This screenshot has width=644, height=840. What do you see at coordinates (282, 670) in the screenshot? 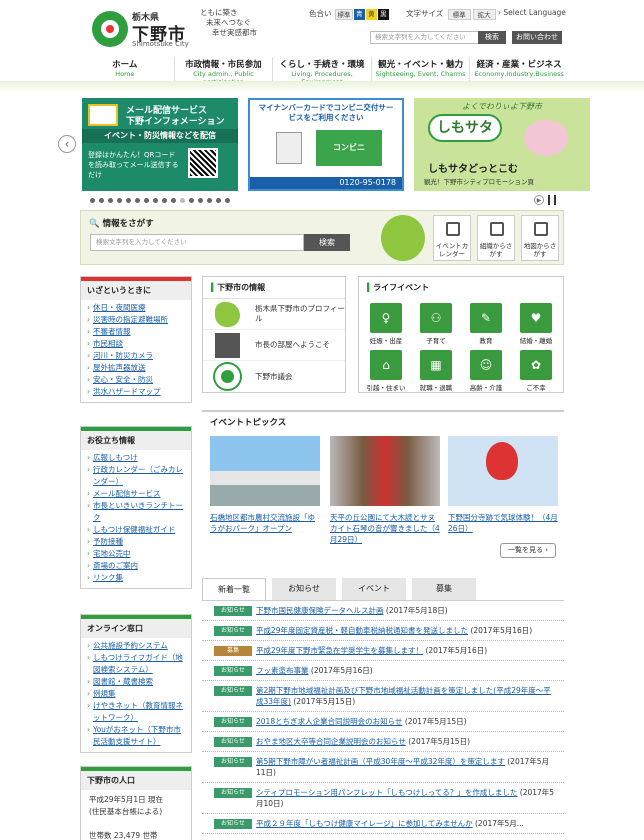
I see `news-link: フッ素塗布事業` at bounding box center [282, 670].